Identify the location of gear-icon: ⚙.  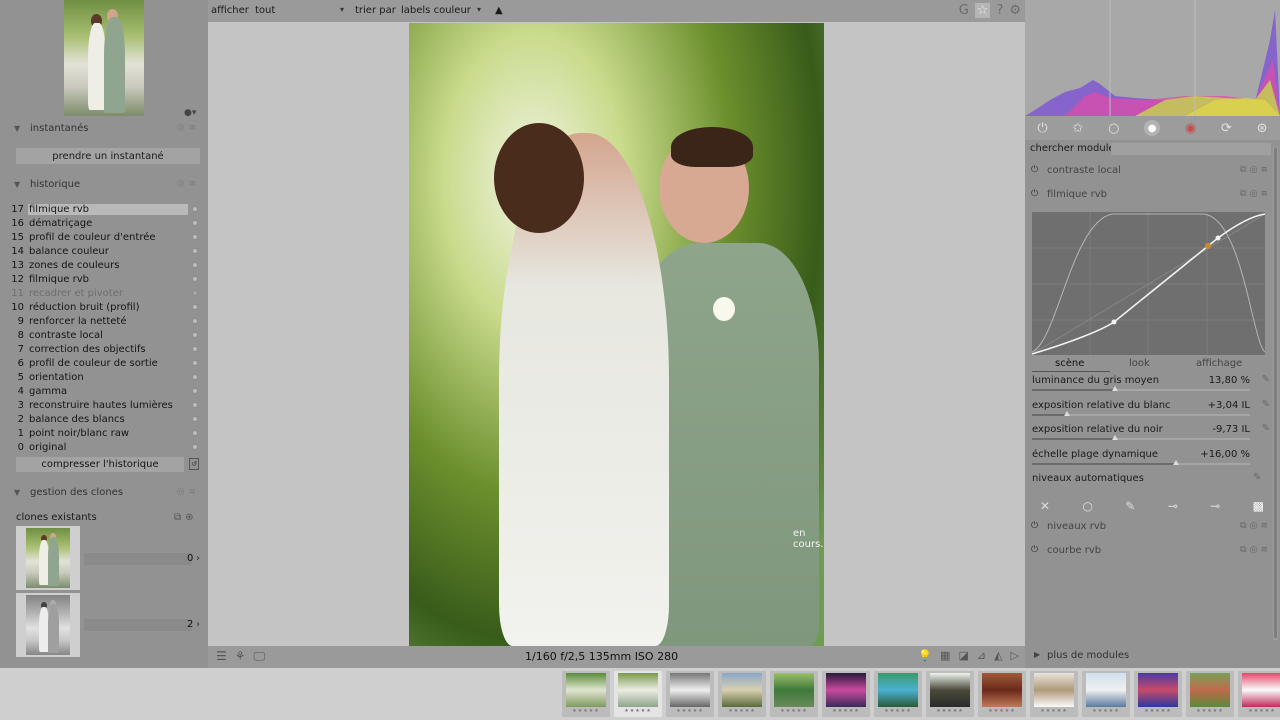
(1015, 10).